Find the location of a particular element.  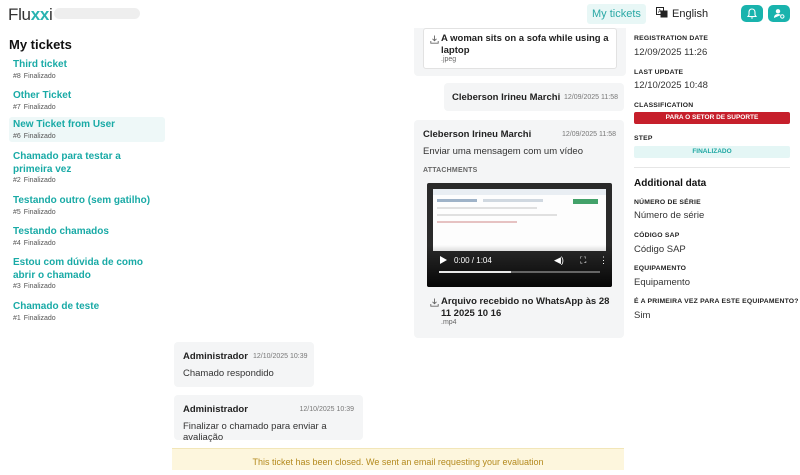

attachment-ext: .mp4 is located at coordinates (449, 322).